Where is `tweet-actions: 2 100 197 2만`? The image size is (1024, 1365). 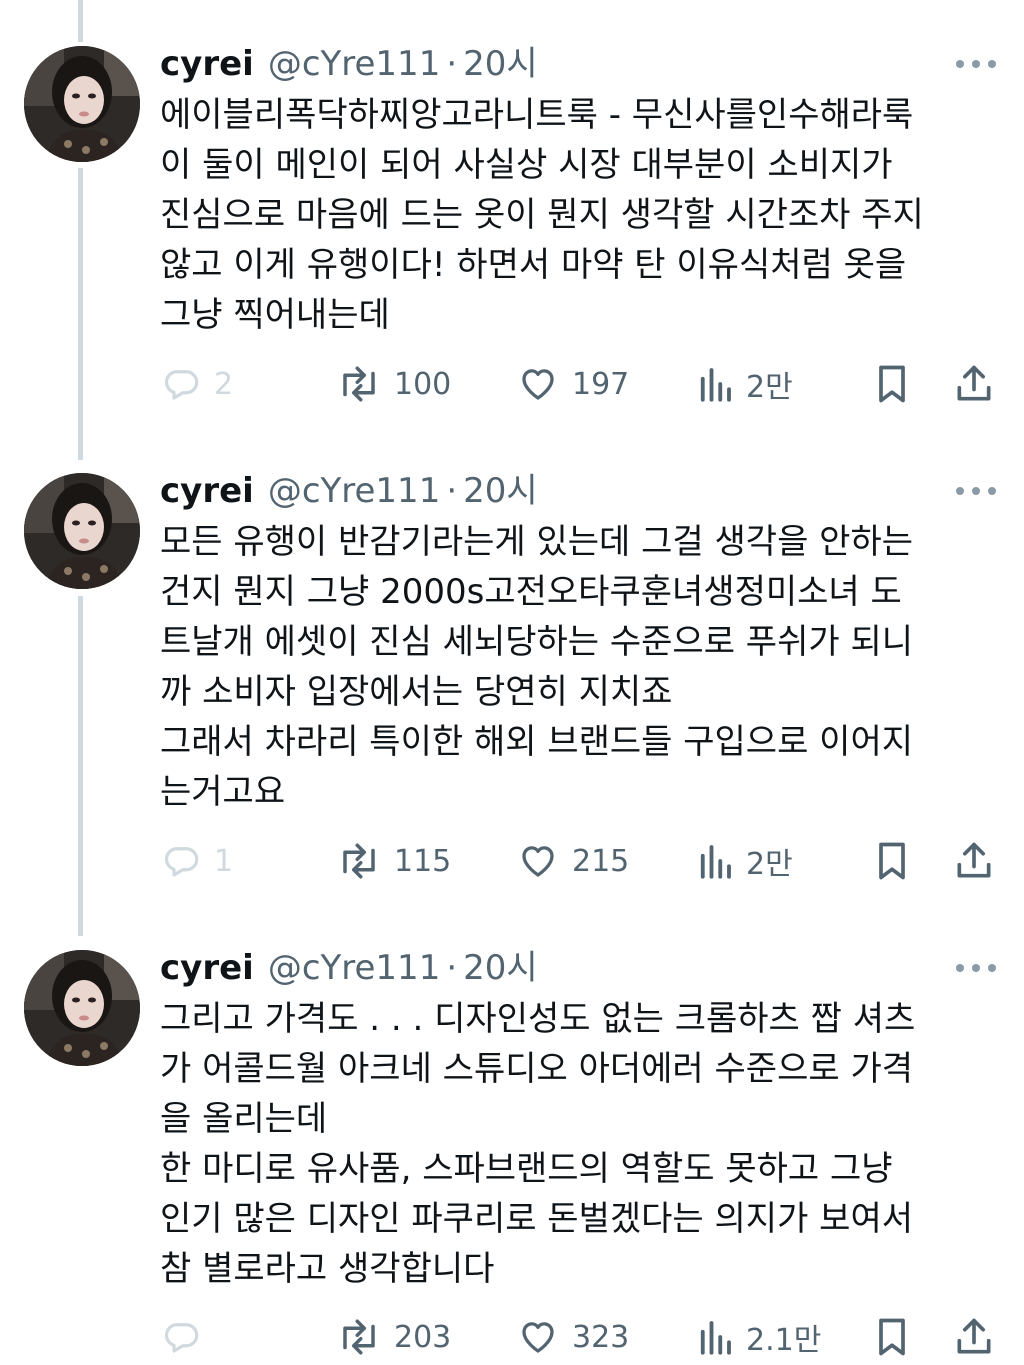 tweet-actions: 2 100 197 2만 is located at coordinates (580, 384).